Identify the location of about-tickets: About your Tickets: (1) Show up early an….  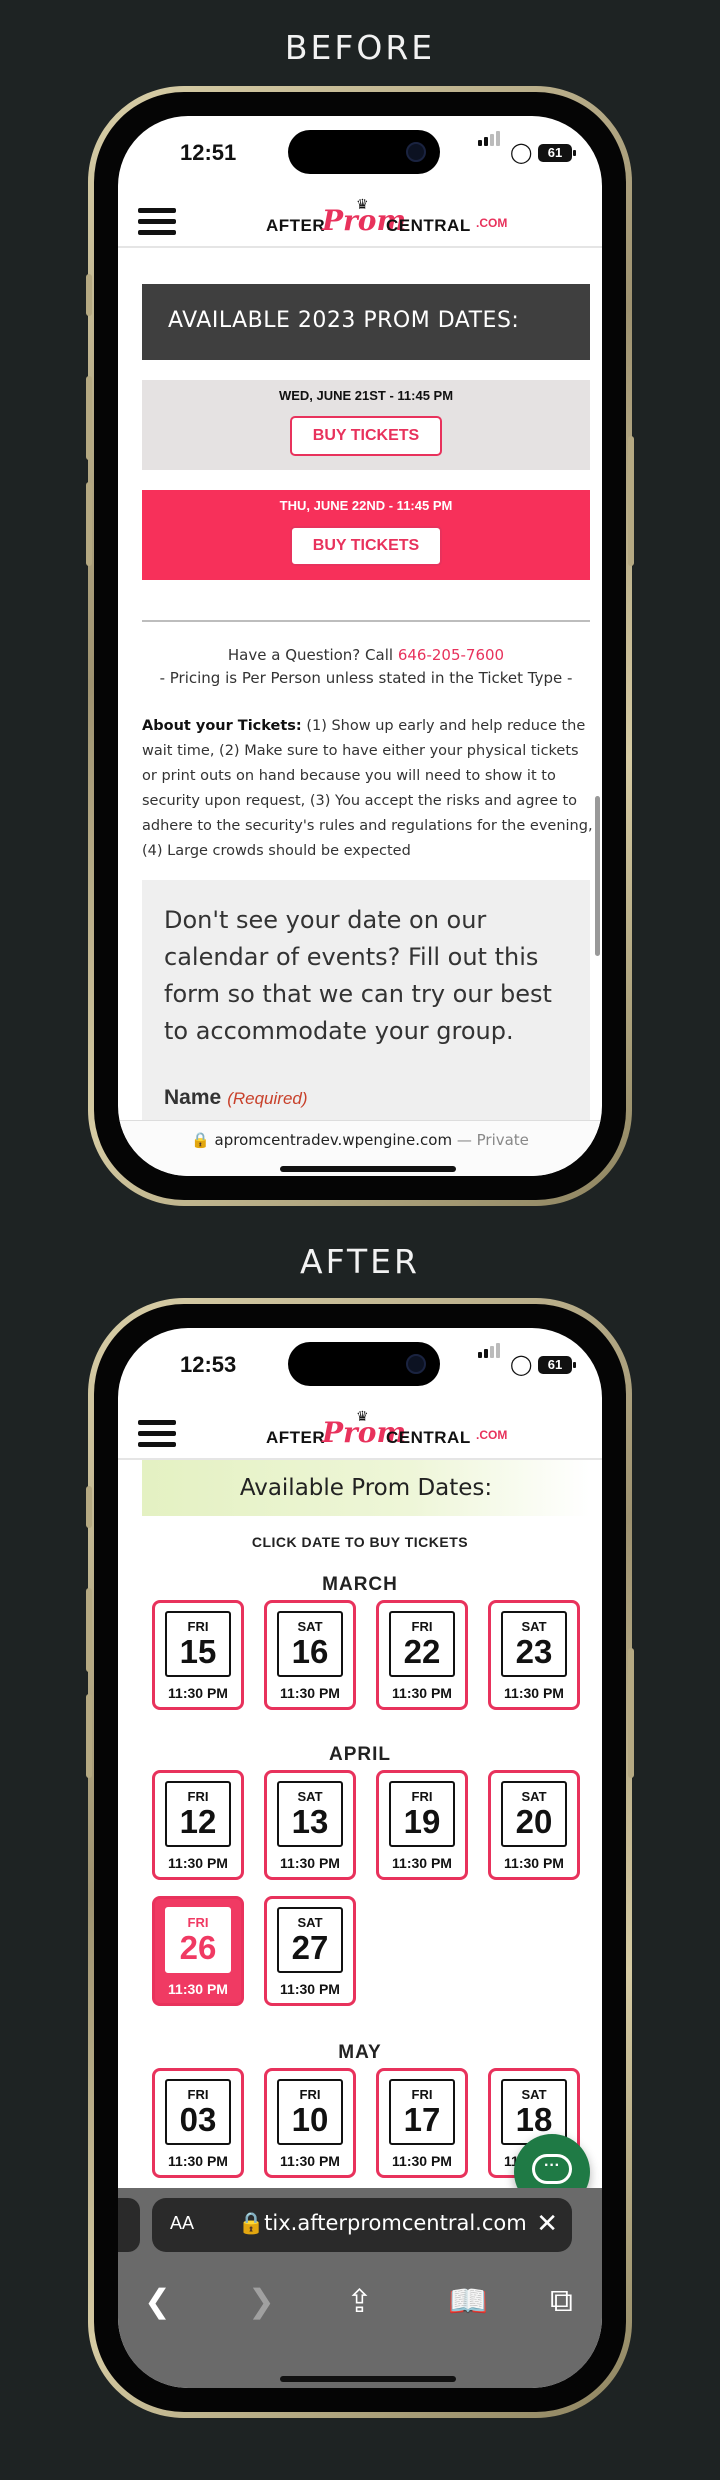
(367, 788).